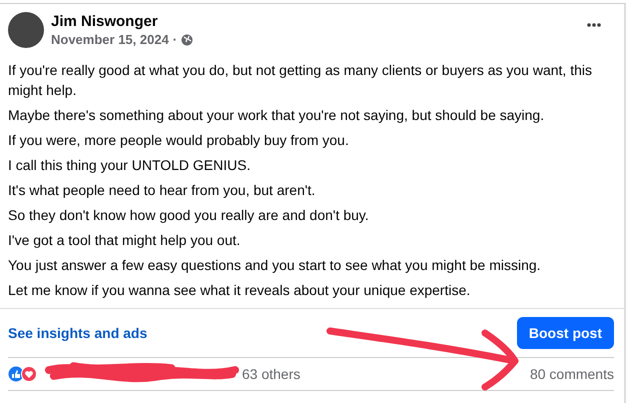 The height and width of the screenshot is (403, 629). What do you see at coordinates (300, 80) in the screenshot?
I see `post-paragraph: If you're really good at what you do, but not getting as many clients or buyers as you want, this might help.` at bounding box center [300, 80].